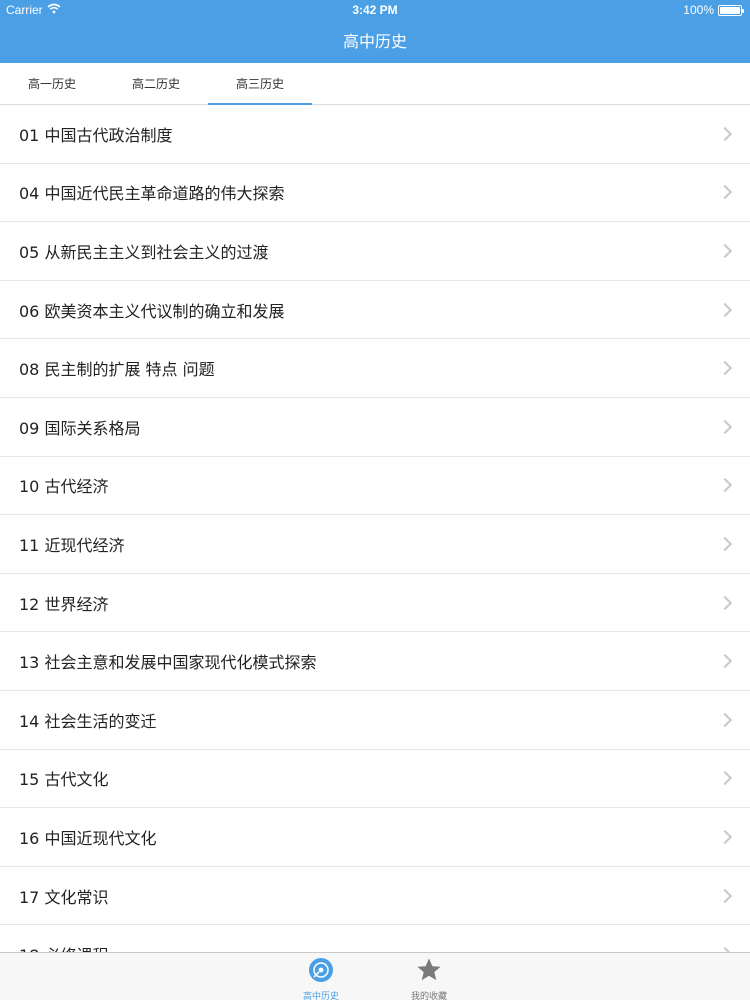 The width and height of the screenshot is (750, 1000). What do you see at coordinates (375, 134) in the screenshot?
I see `list-item: 01 中国古代政治制度` at bounding box center [375, 134].